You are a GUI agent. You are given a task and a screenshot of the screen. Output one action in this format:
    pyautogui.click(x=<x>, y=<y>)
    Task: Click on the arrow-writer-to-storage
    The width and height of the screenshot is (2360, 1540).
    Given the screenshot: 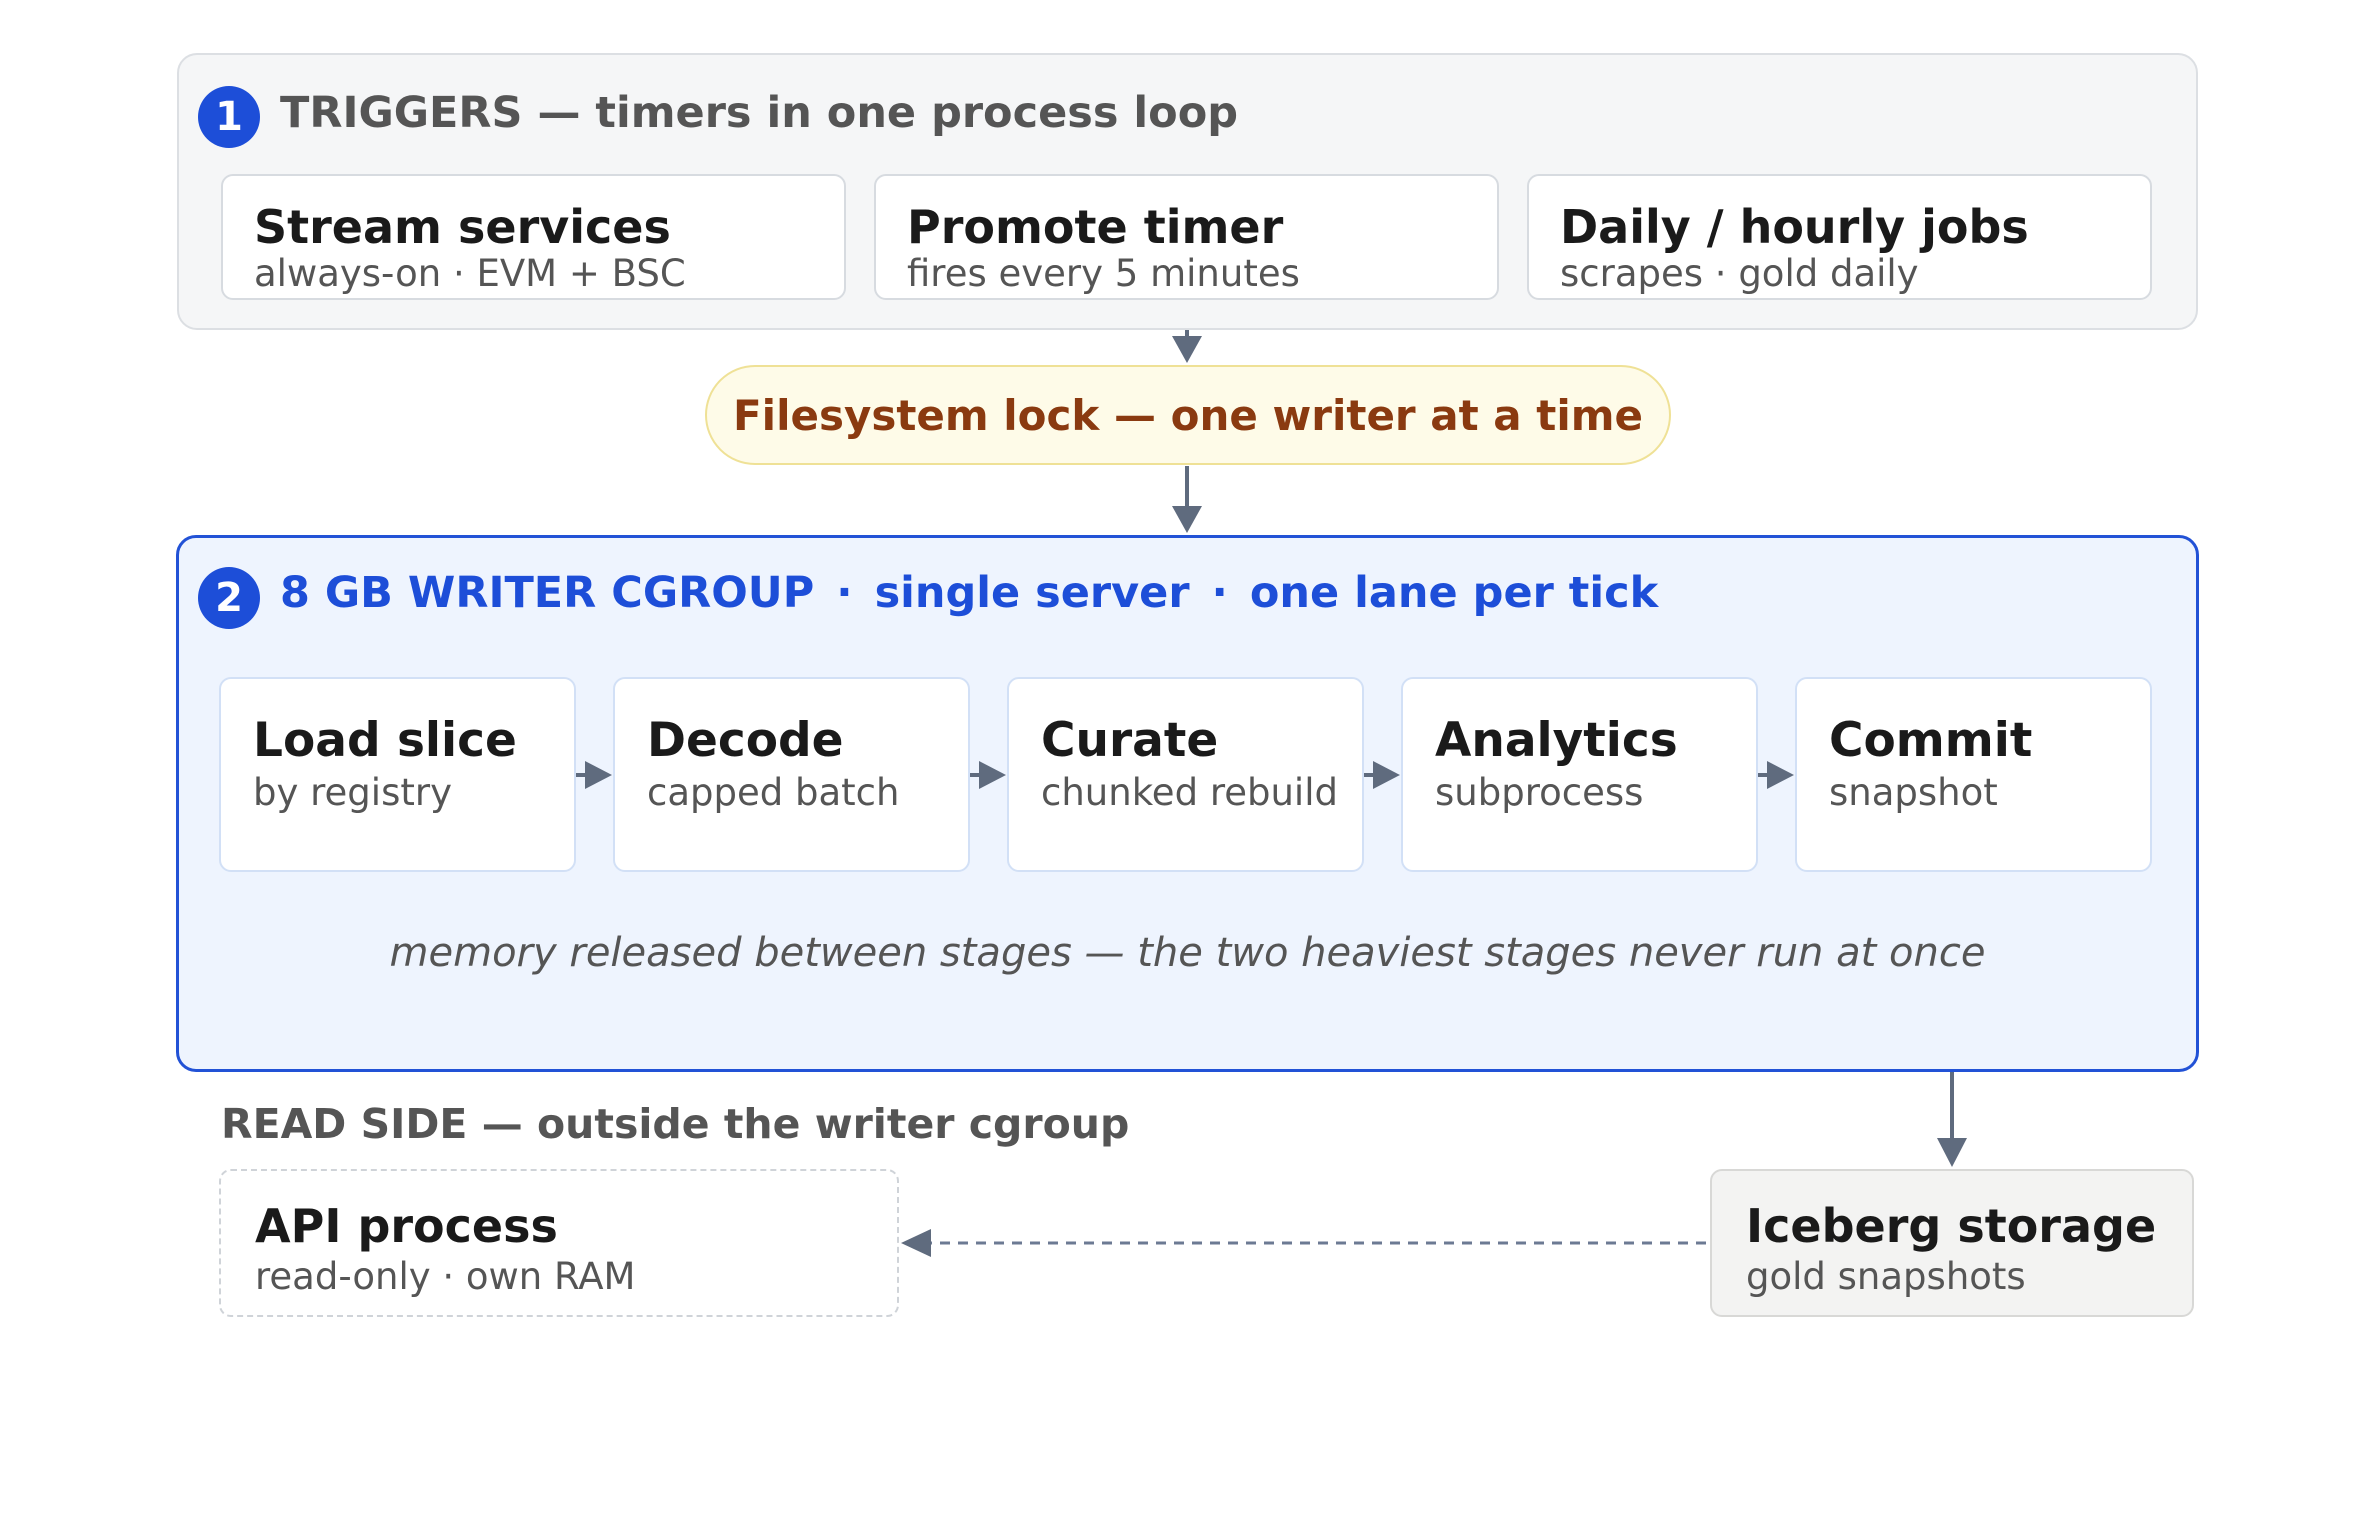 What is the action you would take?
    pyautogui.click(x=1952, y=1119)
    